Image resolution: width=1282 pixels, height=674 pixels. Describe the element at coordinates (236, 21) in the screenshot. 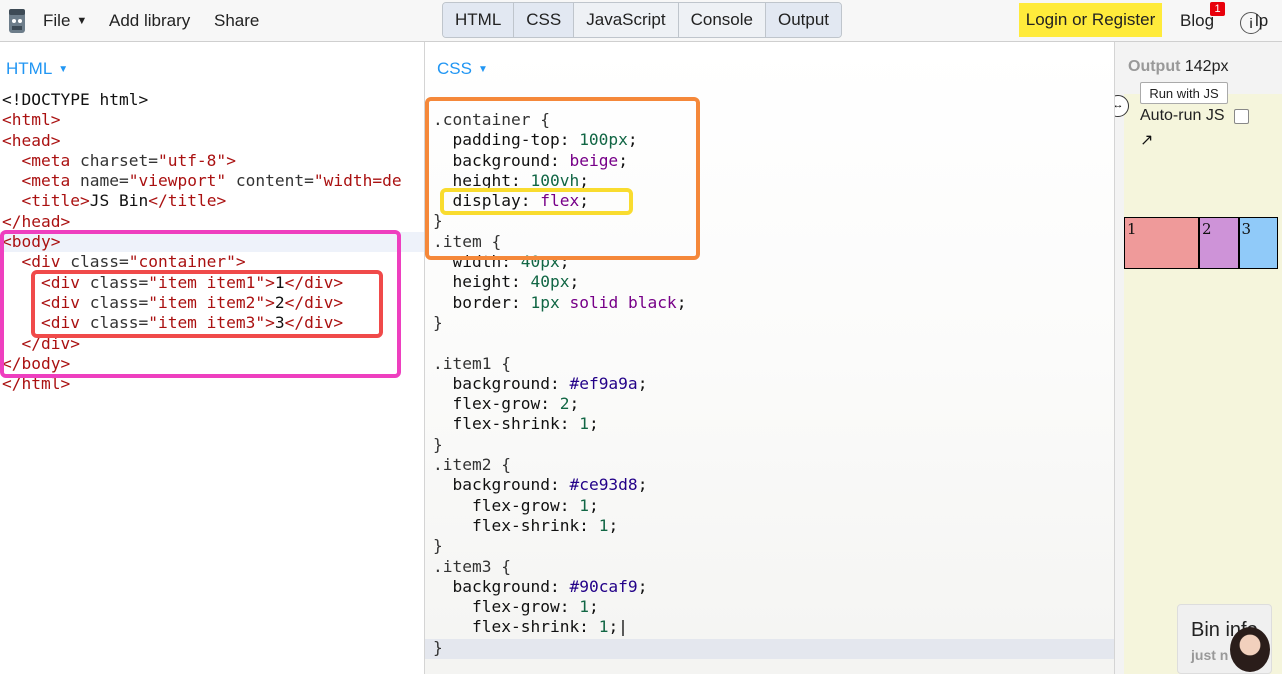

I see `share-menu: Share` at that location.